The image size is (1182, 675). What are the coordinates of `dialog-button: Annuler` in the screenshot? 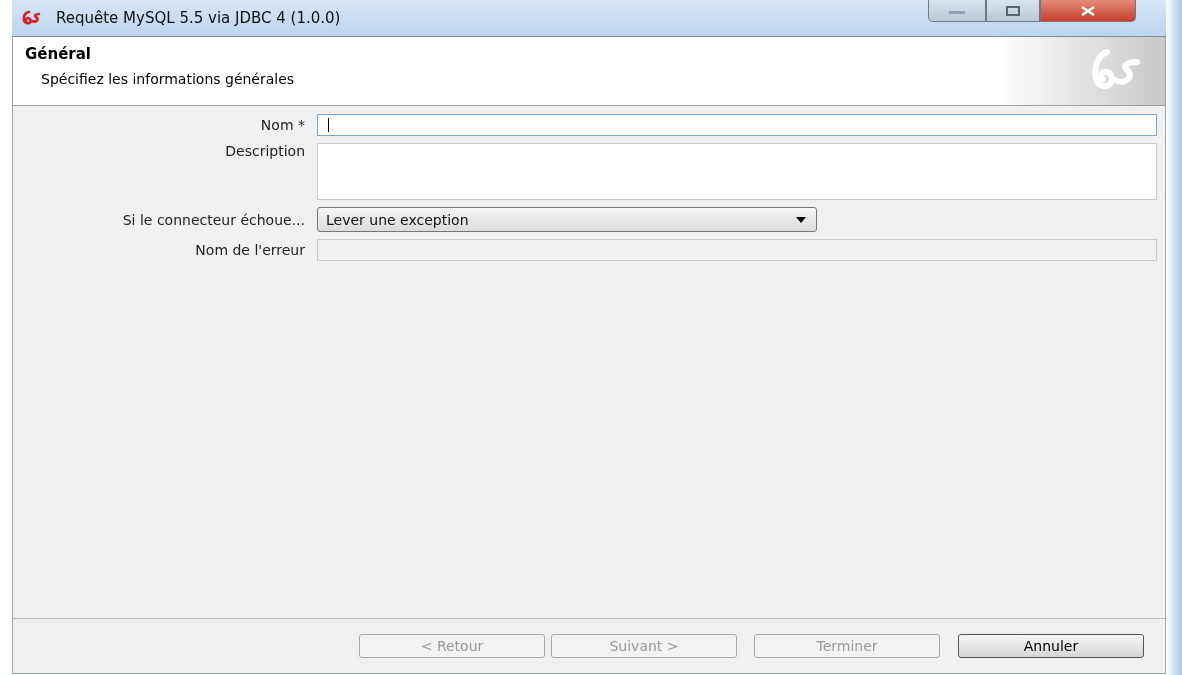 It's located at (1051, 646).